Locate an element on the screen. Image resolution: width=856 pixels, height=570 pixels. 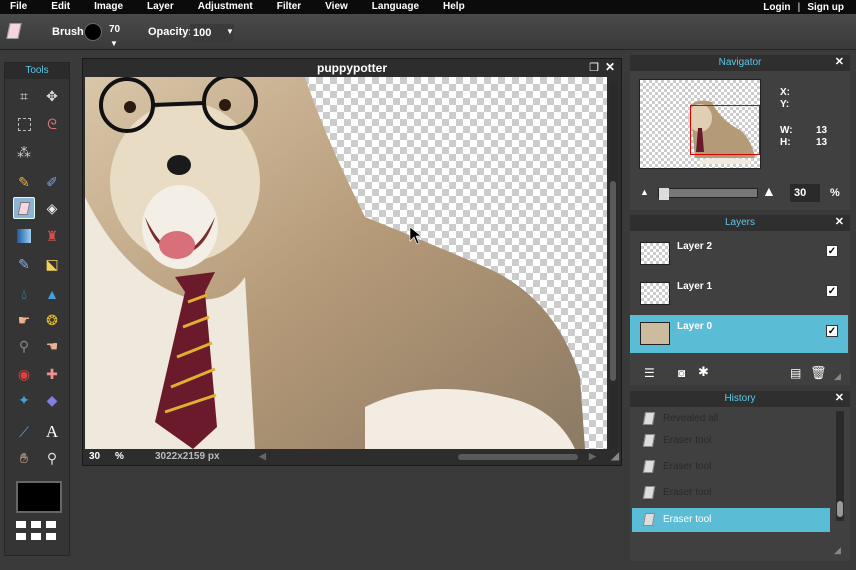
gradient-tool-icon is located at coordinates (24, 236).